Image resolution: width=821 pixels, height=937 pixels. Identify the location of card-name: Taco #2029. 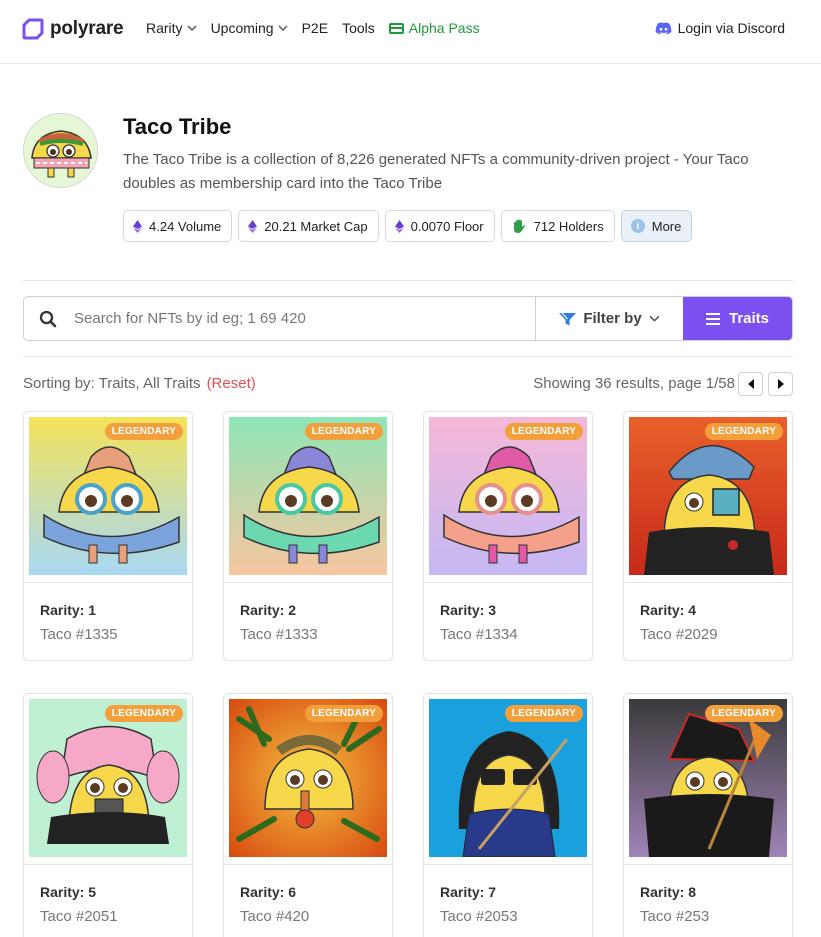
(679, 634).